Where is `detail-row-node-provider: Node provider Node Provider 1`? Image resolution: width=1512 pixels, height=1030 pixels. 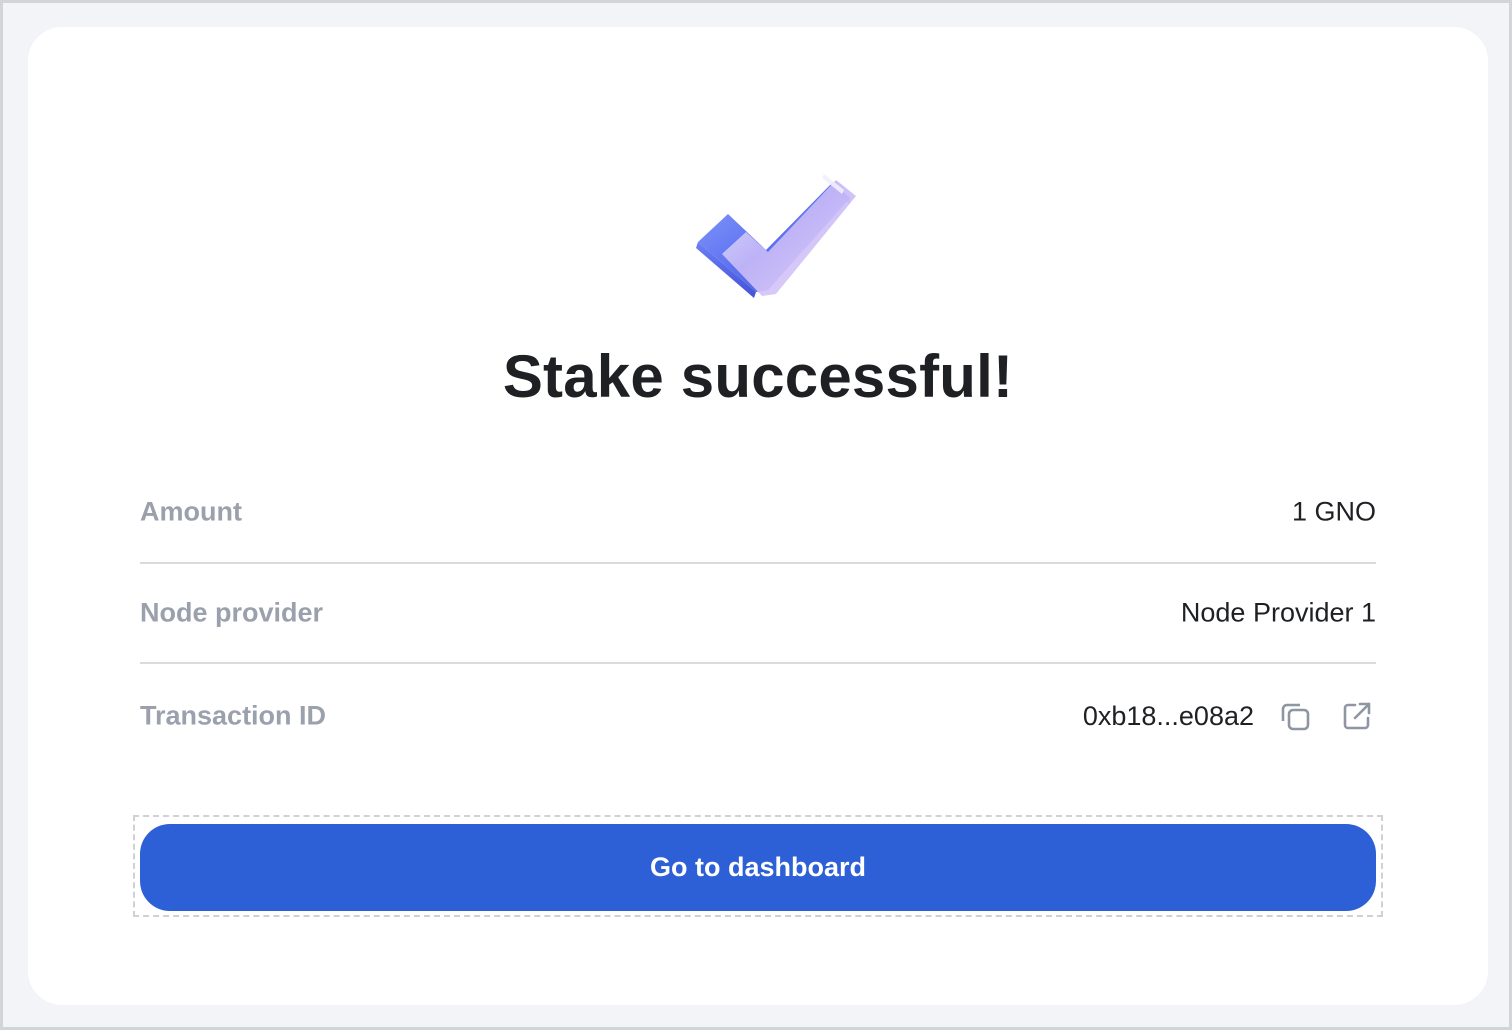
detail-row-node-provider: Node provider Node Provider 1 is located at coordinates (758, 614).